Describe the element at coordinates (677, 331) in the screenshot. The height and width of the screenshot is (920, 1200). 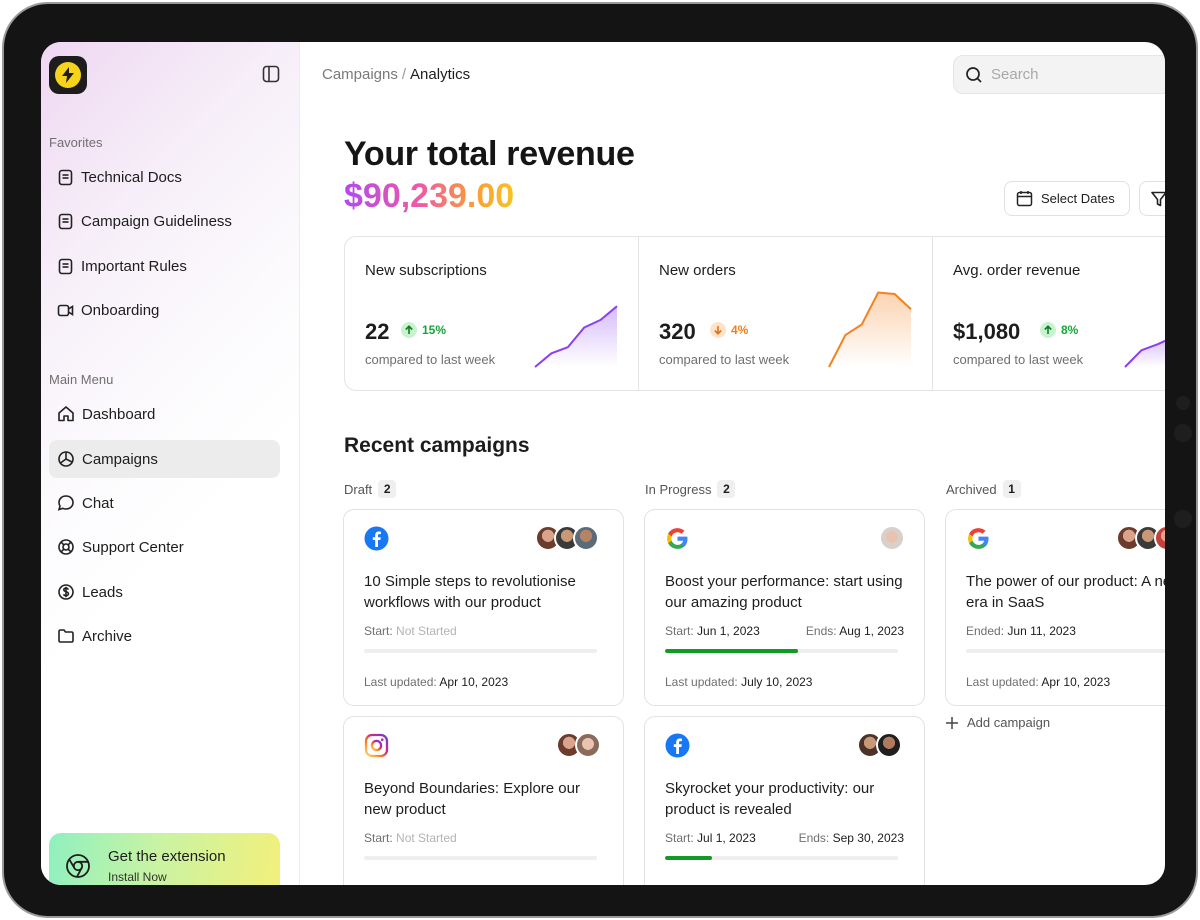
I see `stat-value: 320` at that location.